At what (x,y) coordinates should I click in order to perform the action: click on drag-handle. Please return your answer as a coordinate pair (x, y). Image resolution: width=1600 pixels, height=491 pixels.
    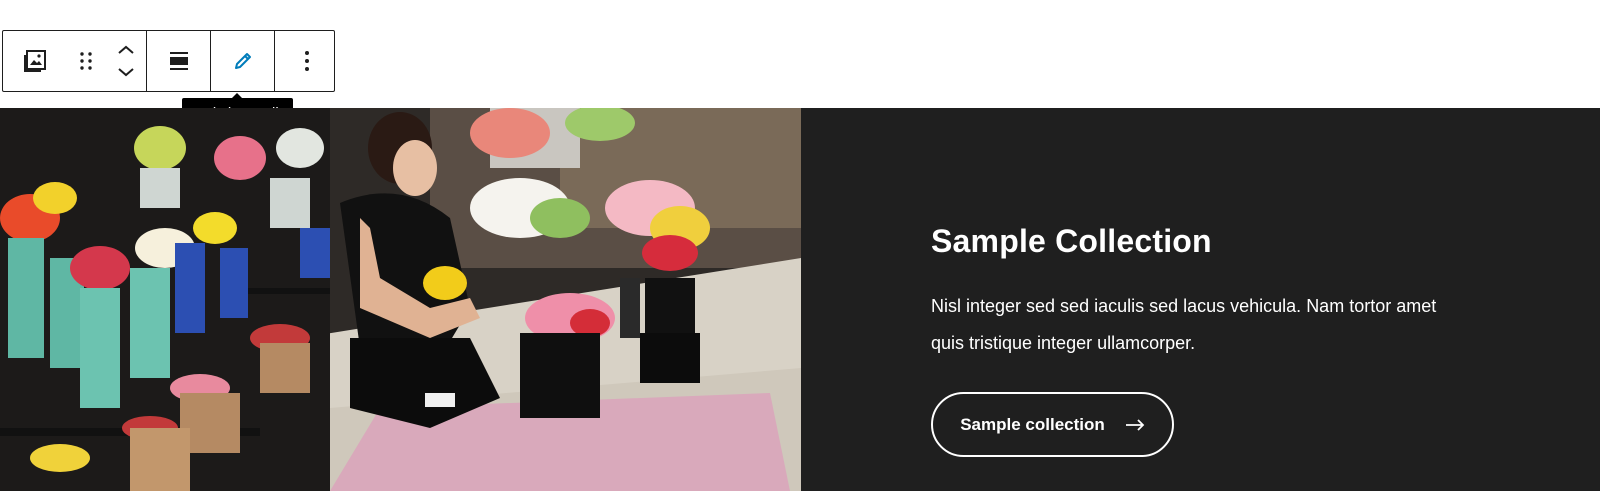
    Looking at the image, I should click on (86, 61).